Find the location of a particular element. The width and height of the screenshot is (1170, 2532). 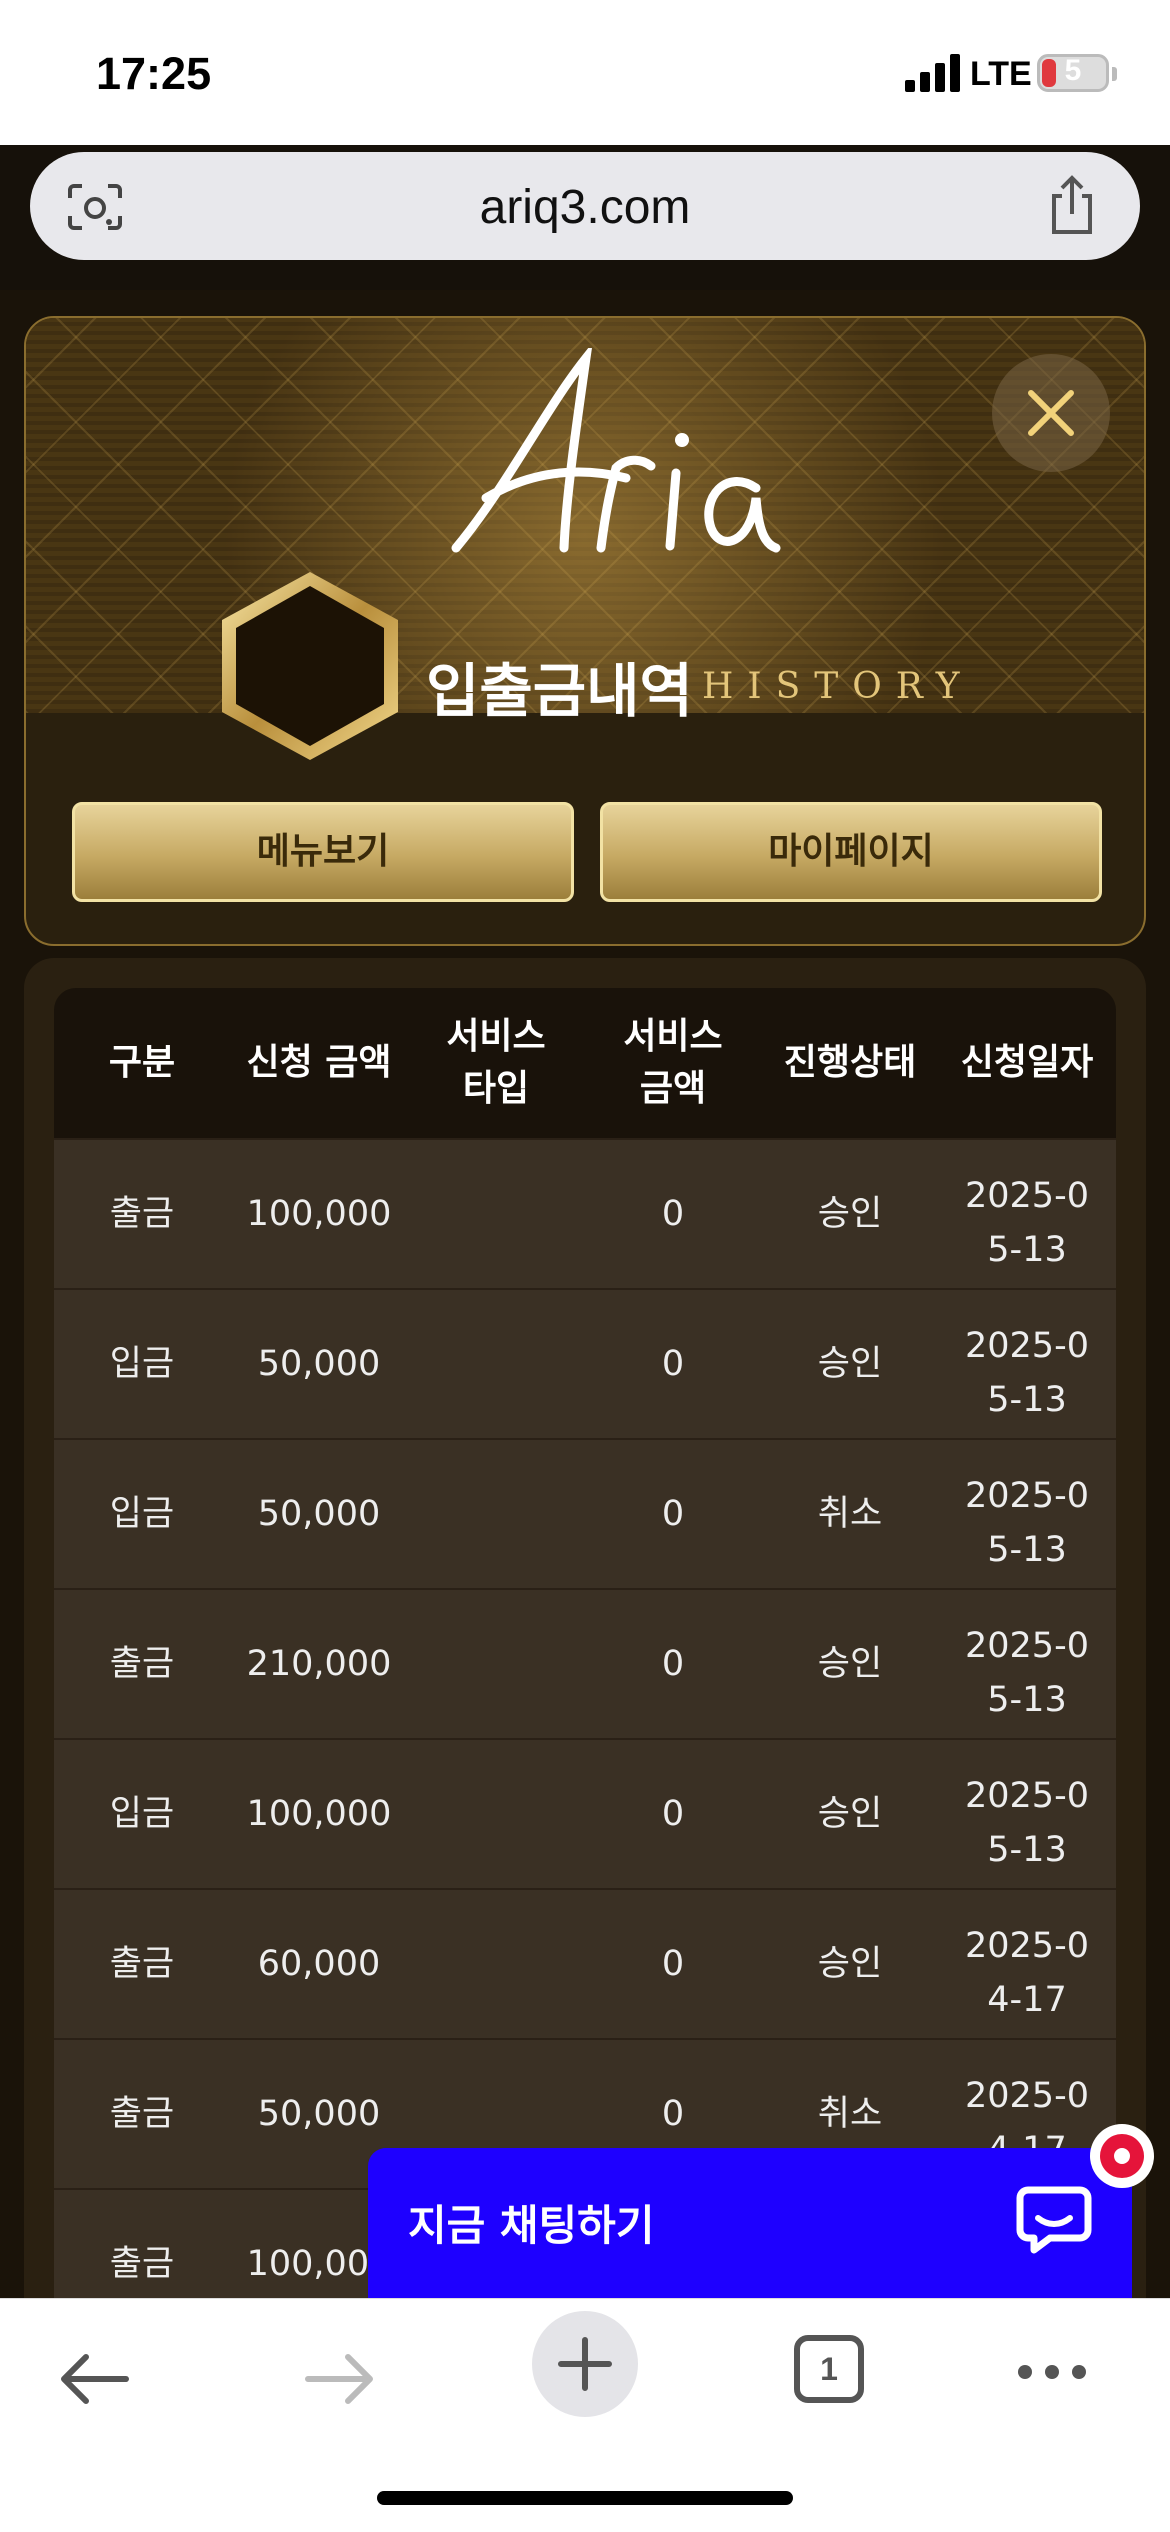

table-header: 구분 신청 금액 서비스타입 서비스금액 진행상태 신청일자 is located at coordinates (585, 1063).